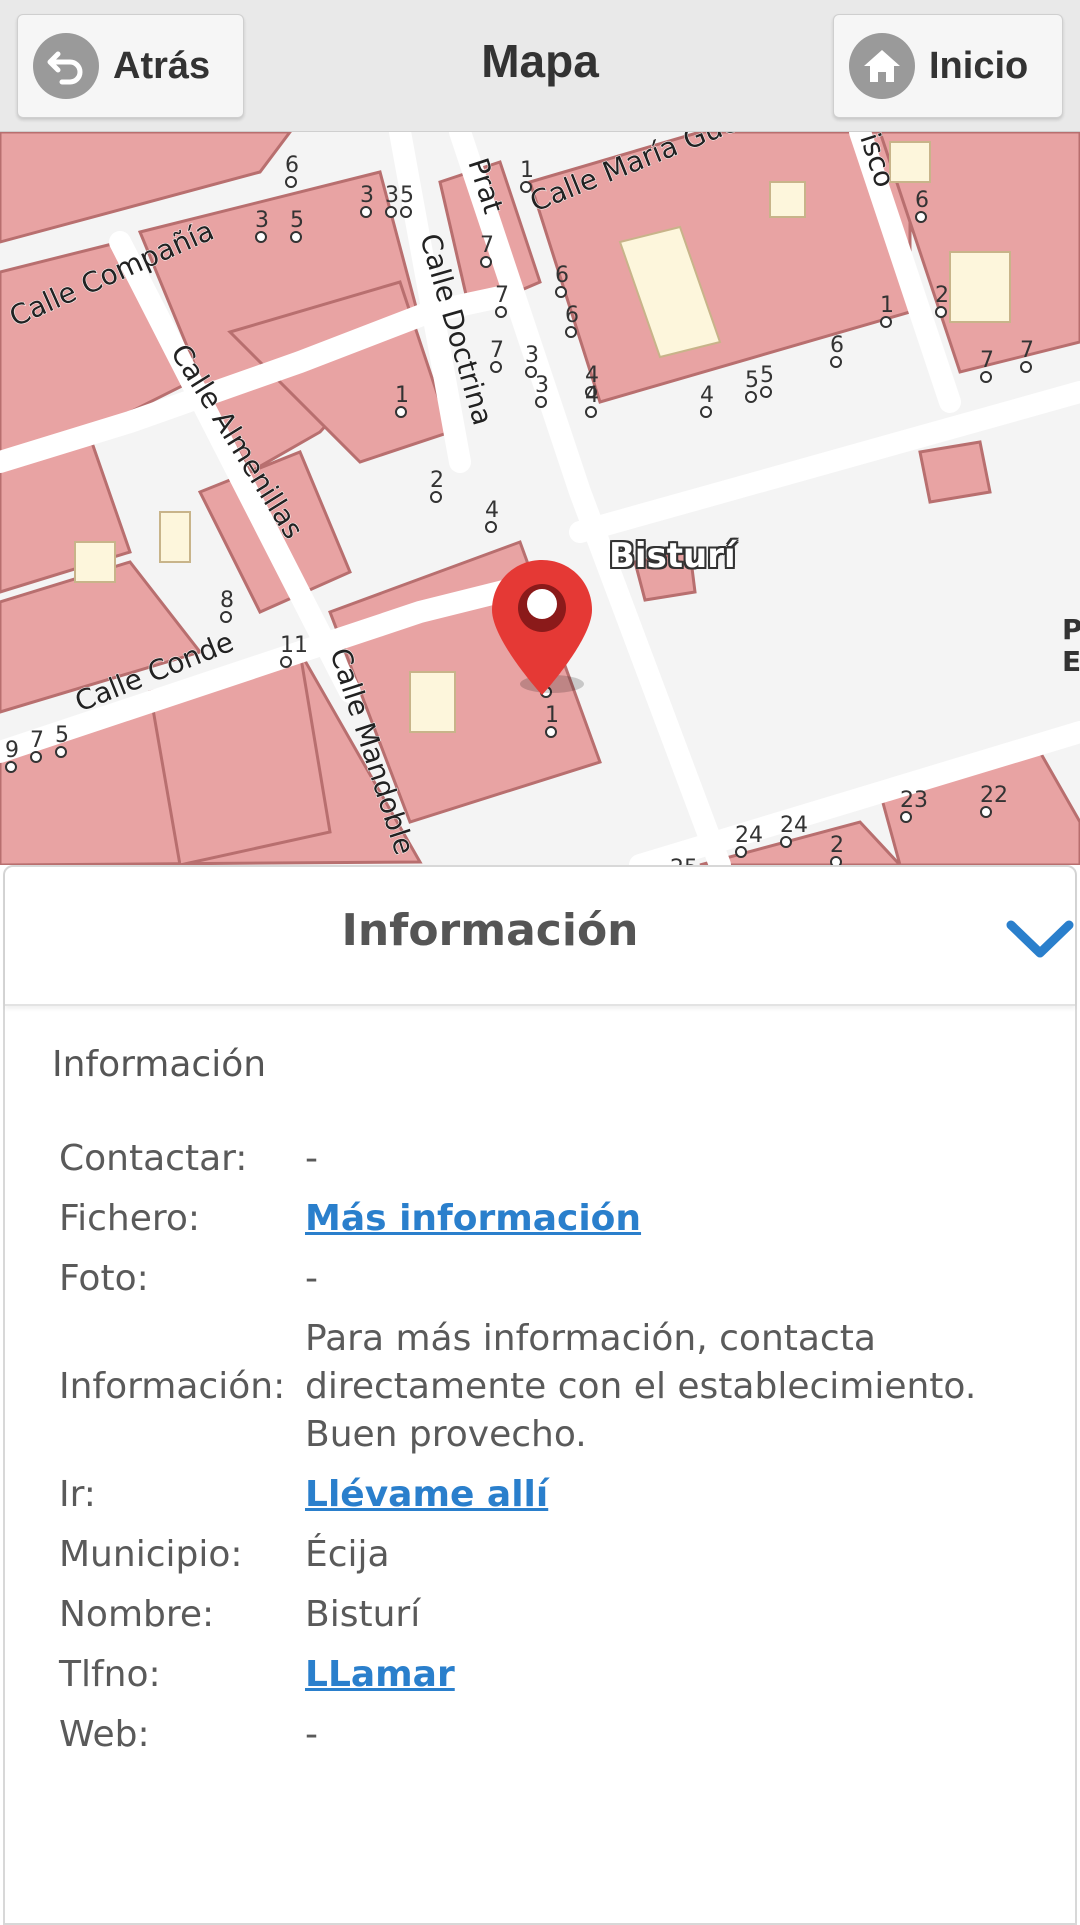  What do you see at coordinates (490, 930) in the screenshot?
I see `info-panel-title: Información` at bounding box center [490, 930].